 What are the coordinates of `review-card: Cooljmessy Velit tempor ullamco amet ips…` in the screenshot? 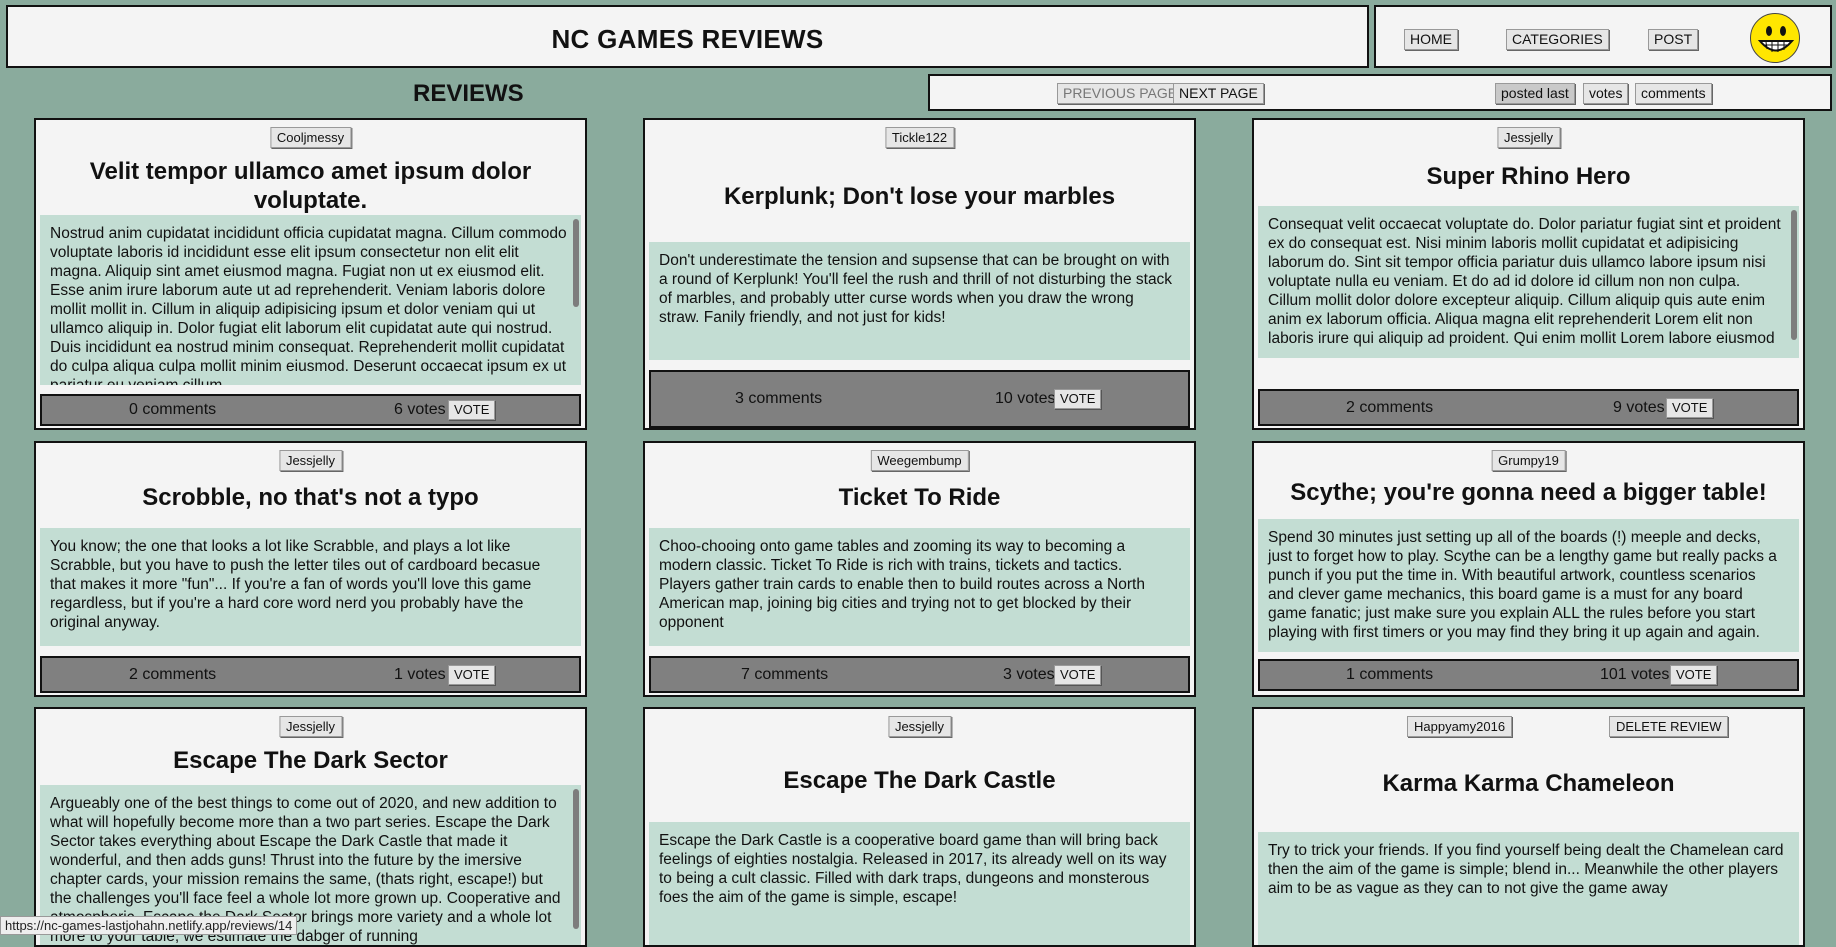 It's located at (310, 274).